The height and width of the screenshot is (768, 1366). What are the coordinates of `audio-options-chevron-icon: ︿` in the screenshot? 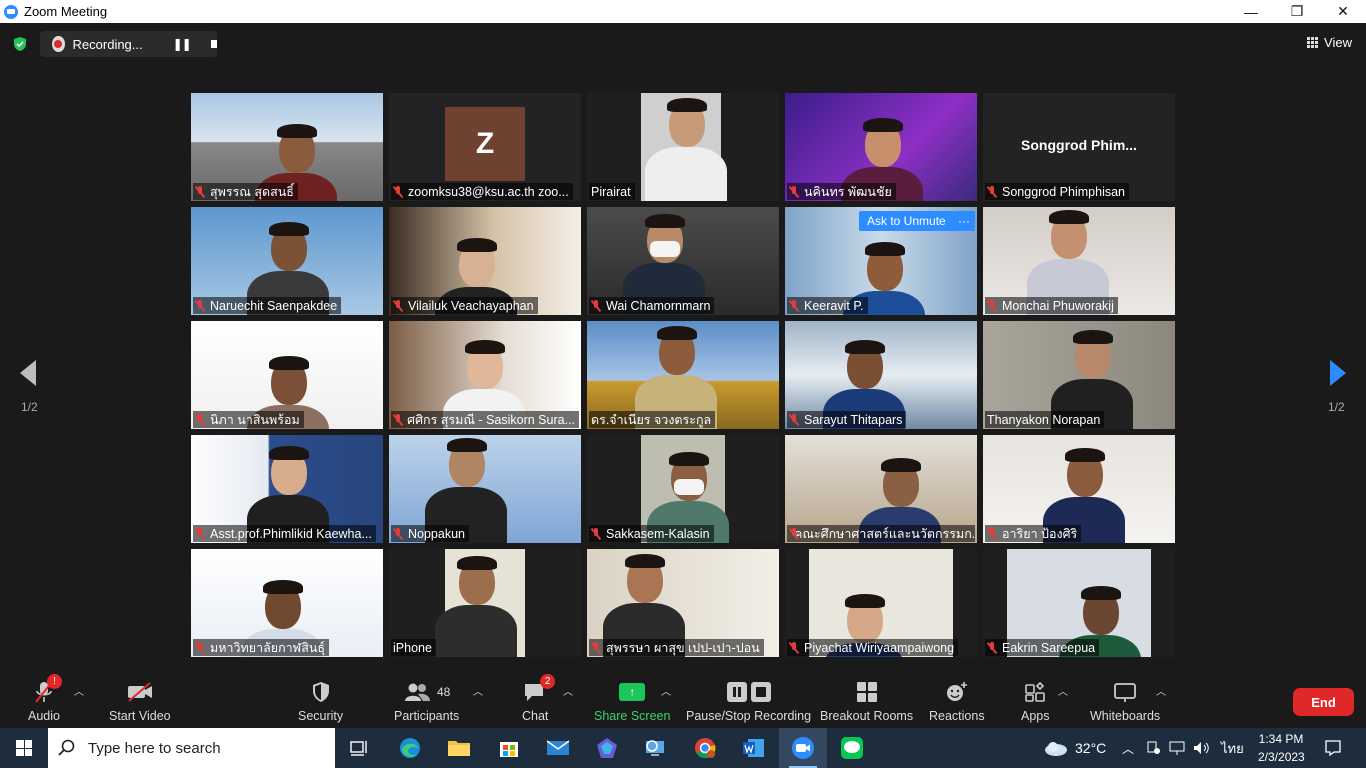 It's located at (79, 690).